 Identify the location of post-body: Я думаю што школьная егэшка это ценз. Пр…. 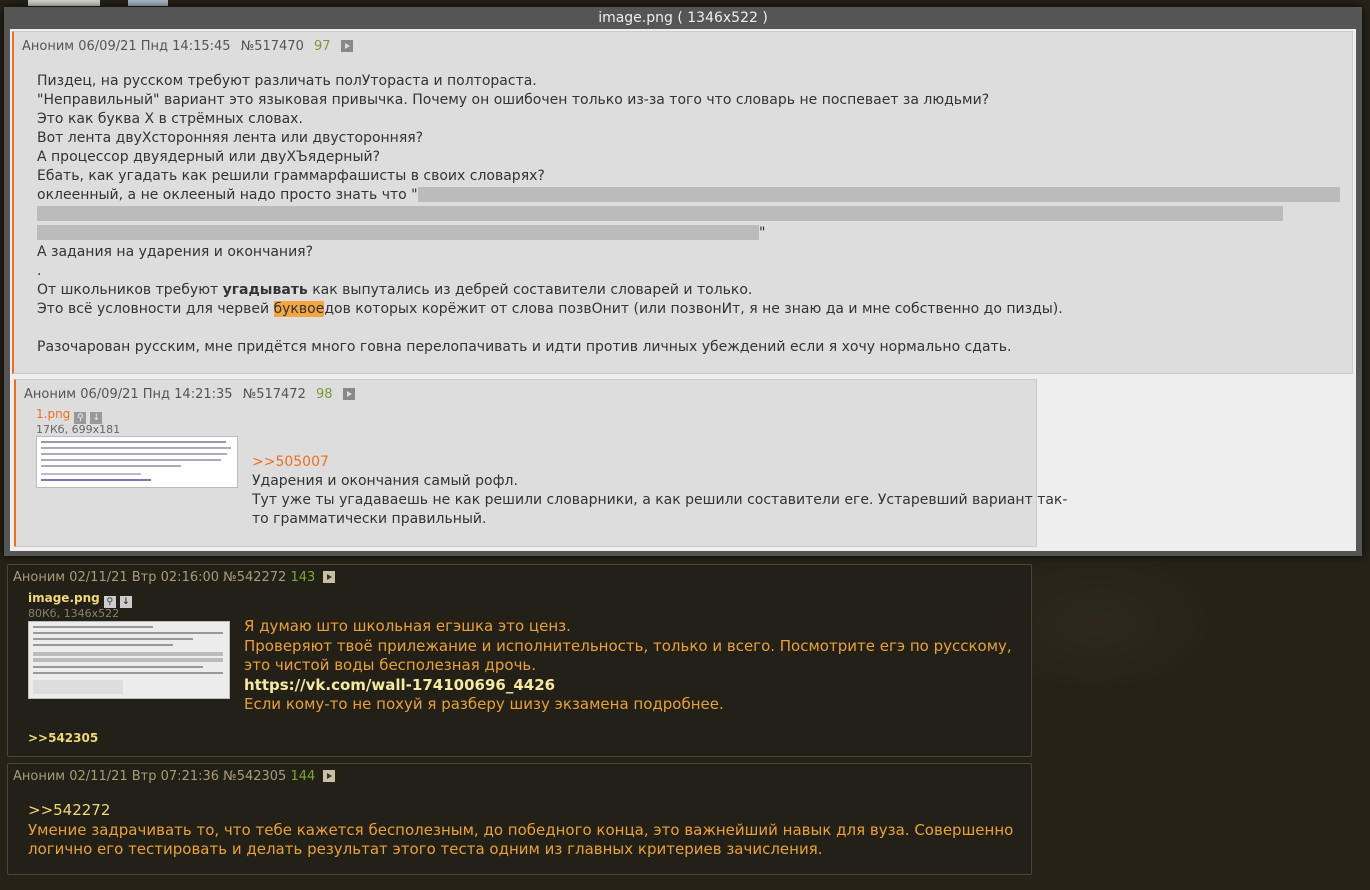
(628, 666).